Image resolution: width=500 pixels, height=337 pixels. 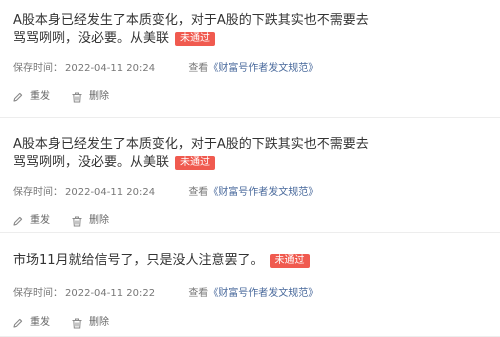 I want to click on post-title-line: 市场11月就给信号了，只是没人注意罢了。 未通过, so click(x=193, y=261).